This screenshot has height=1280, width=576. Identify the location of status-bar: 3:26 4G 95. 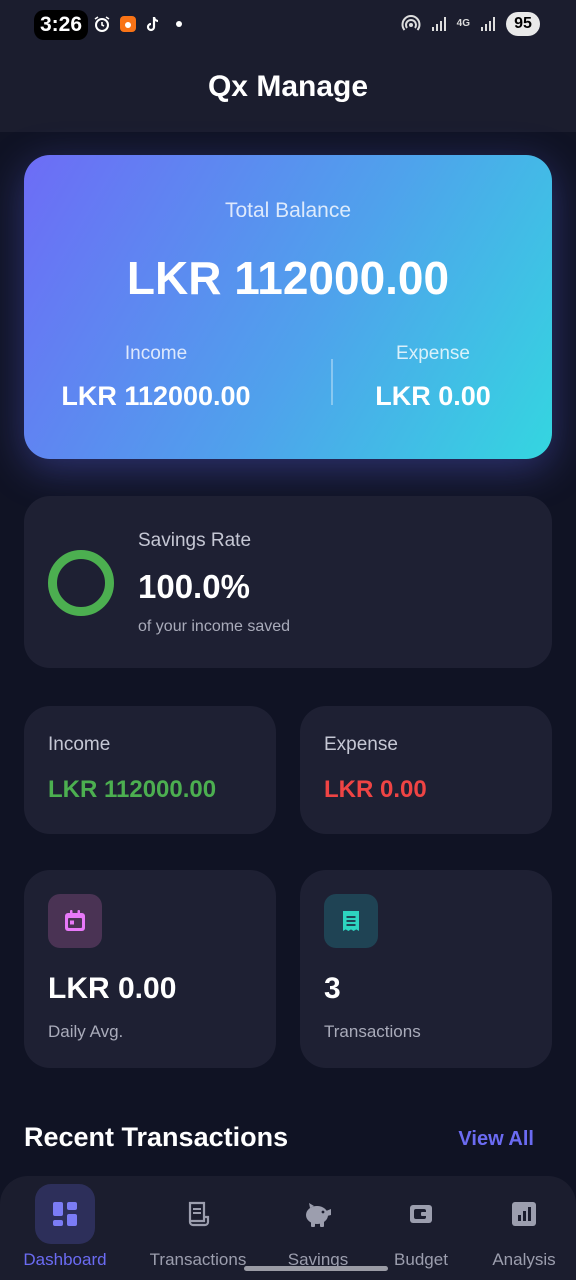
(288, 26).